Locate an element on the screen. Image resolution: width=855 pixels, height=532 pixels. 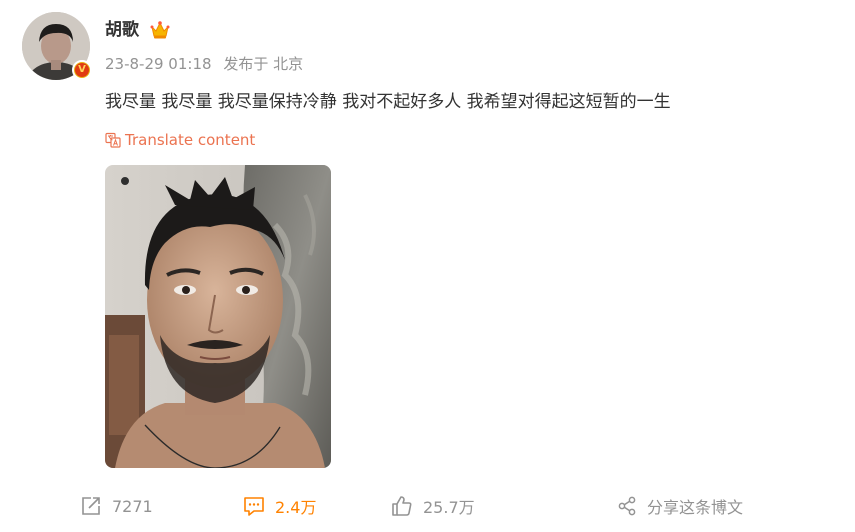
repost-button: 7271 is located at coordinates (116, 506).